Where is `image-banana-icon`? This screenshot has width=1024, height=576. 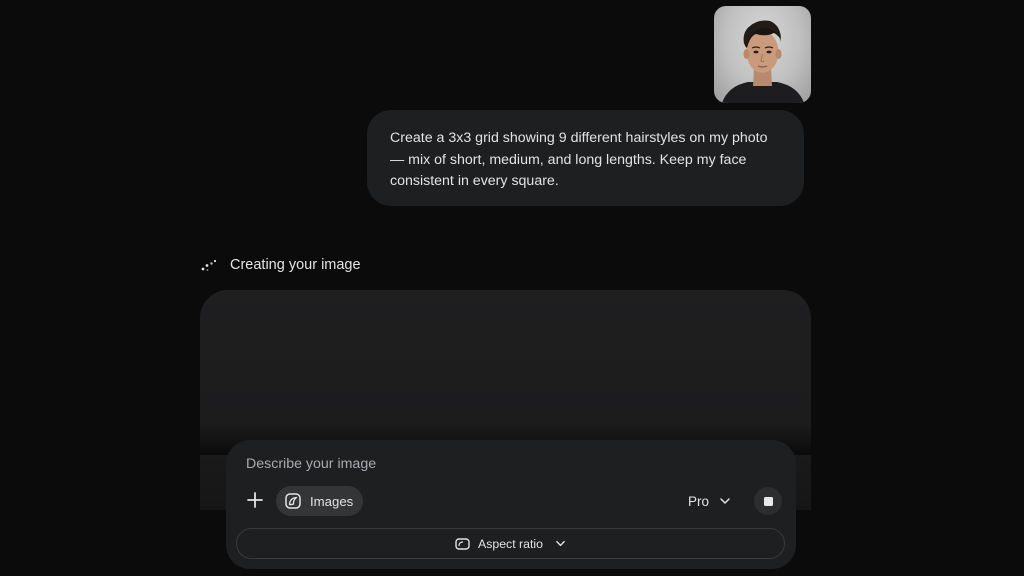 image-banana-icon is located at coordinates (293, 501).